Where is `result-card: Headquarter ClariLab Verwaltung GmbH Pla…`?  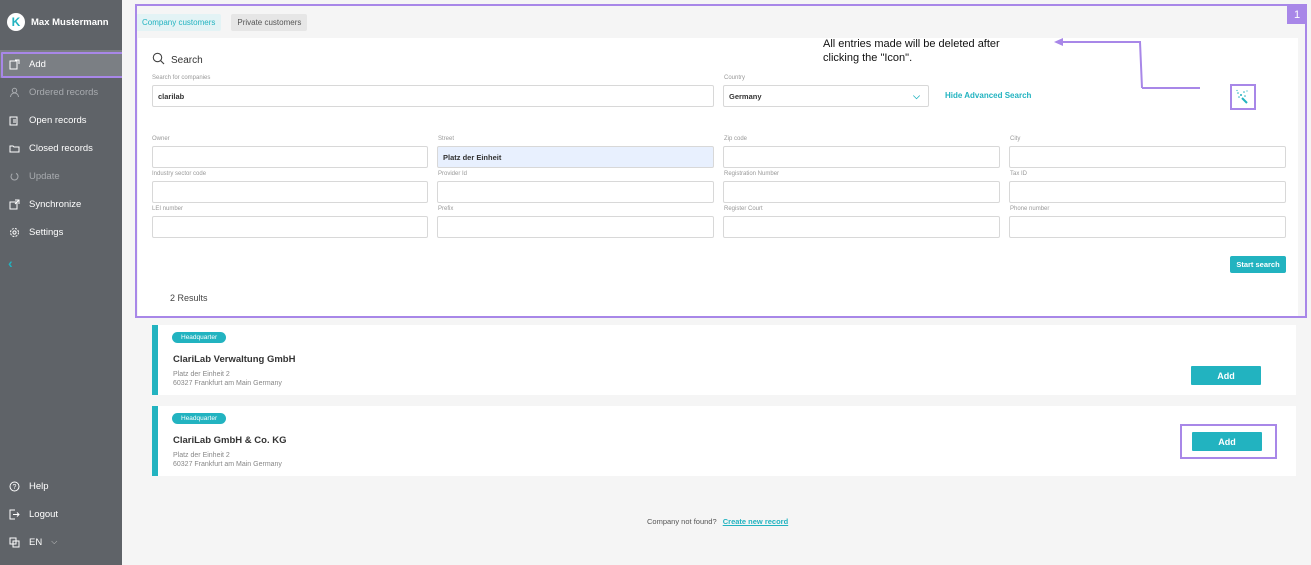 result-card: Headquarter ClariLab Verwaltung GmbH Pla… is located at coordinates (724, 360).